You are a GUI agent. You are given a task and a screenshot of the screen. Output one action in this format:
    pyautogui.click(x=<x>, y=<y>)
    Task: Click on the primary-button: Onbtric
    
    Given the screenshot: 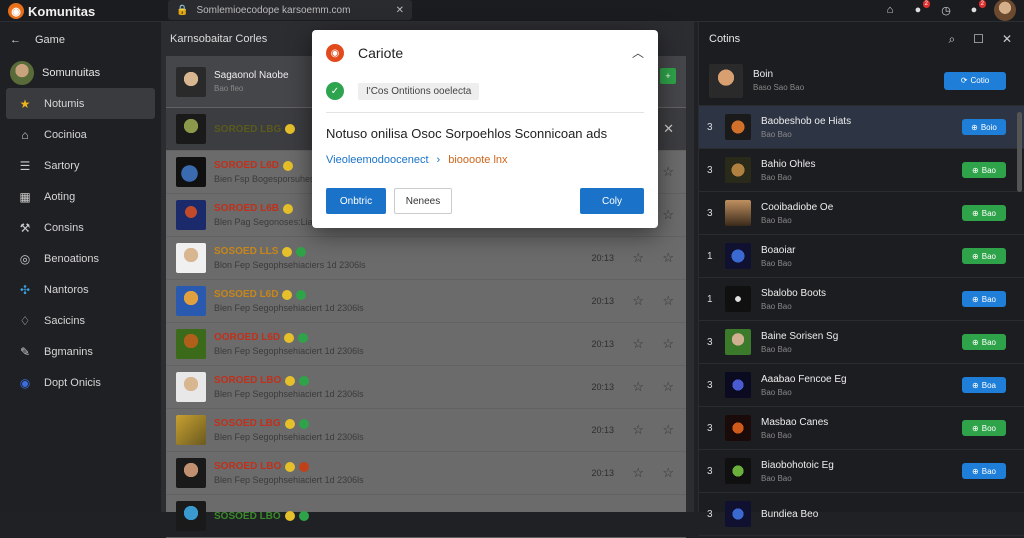 What is the action you would take?
    pyautogui.click(x=356, y=201)
    